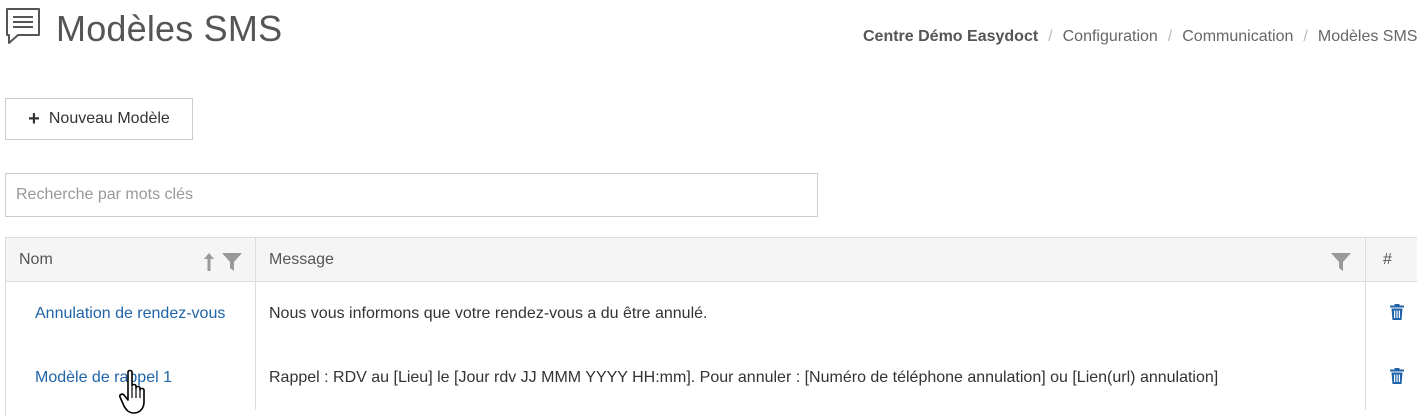 The image size is (1417, 416). What do you see at coordinates (135, 392) in the screenshot?
I see `hand-cursor-icon` at bounding box center [135, 392].